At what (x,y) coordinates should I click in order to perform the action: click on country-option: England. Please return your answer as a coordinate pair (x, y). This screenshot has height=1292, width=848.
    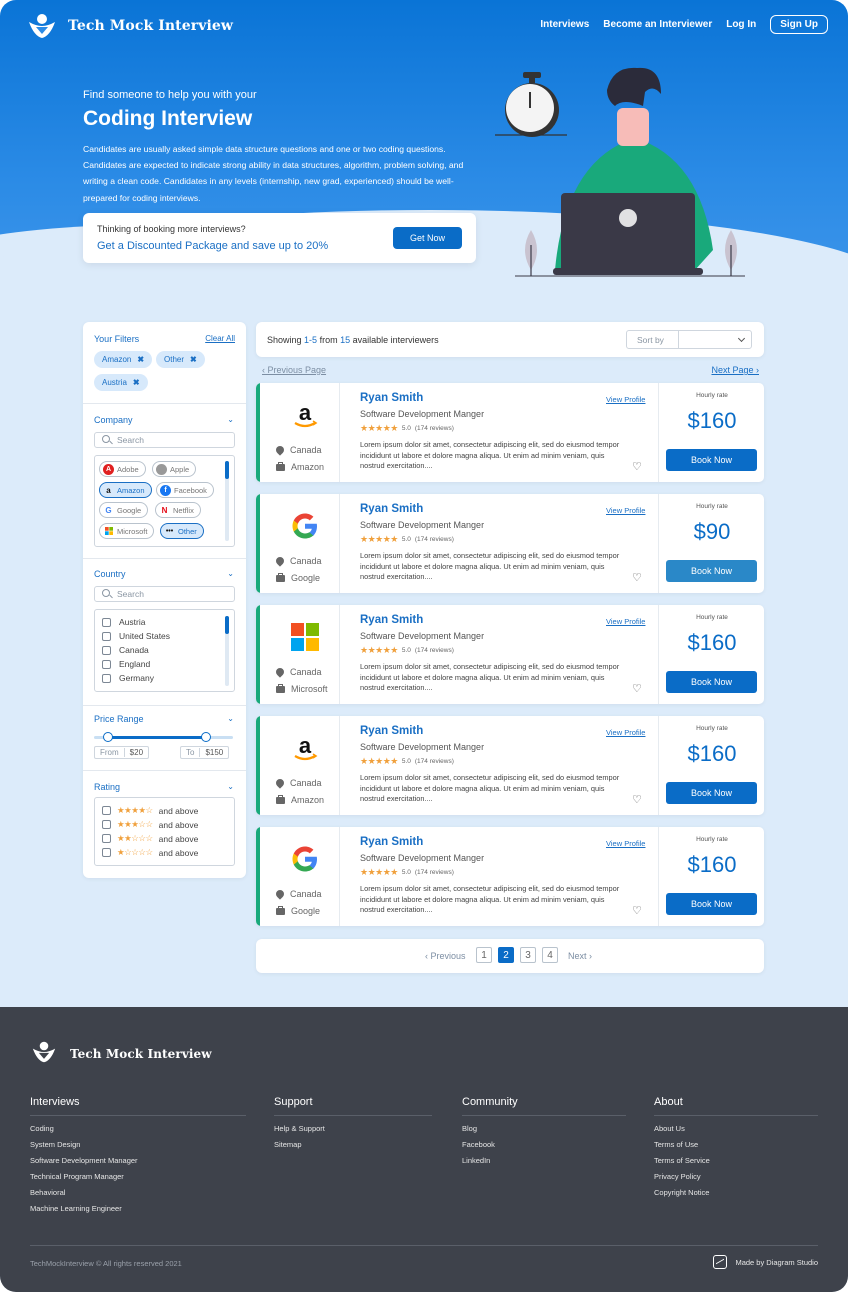
    Looking at the image, I should click on (126, 664).